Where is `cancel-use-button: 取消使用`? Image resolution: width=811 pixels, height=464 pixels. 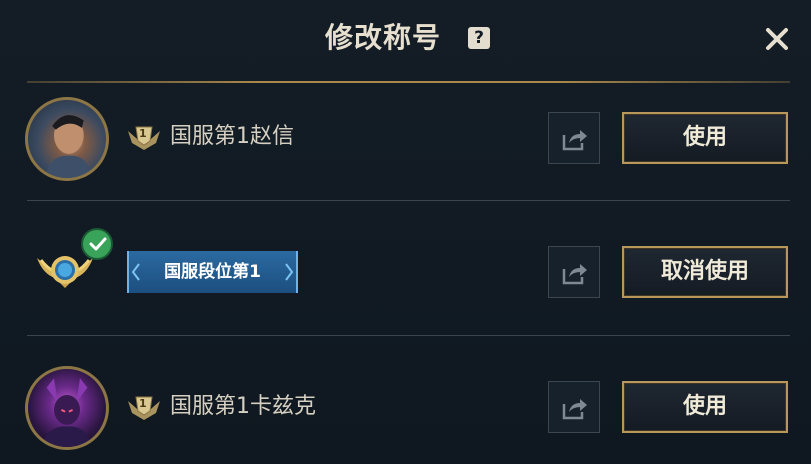
cancel-use-button: 取消使用 is located at coordinates (705, 272).